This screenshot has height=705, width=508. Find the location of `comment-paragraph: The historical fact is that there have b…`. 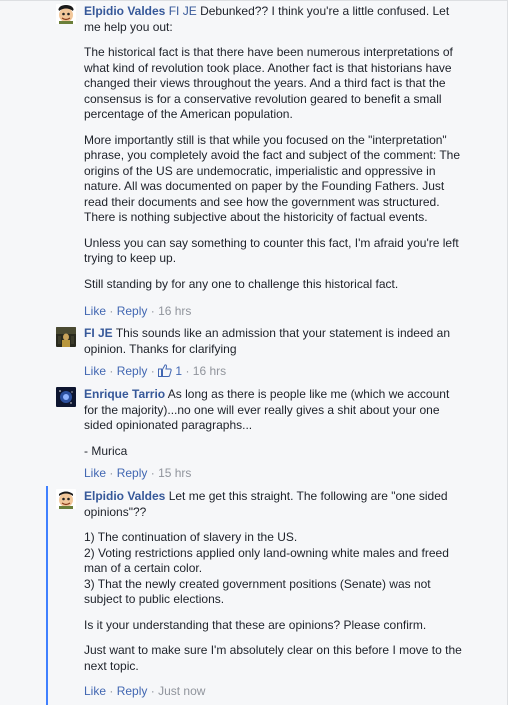

comment-paragraph: The historical fact is that there have b… is located at coordinates (268, 83).